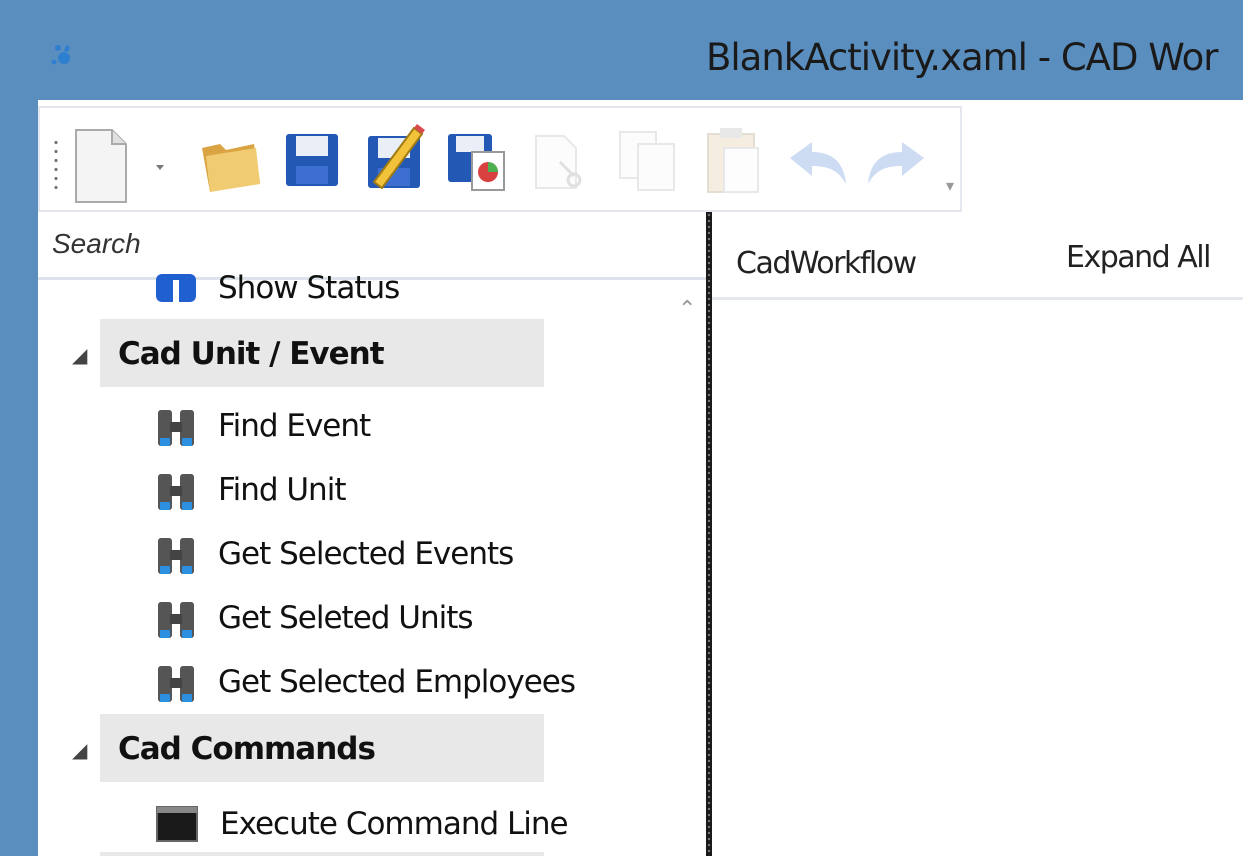  What do you see at coordinates (177, 824) in the screenshot?
I see `command-line-icon` at bounding box center [177, 824].